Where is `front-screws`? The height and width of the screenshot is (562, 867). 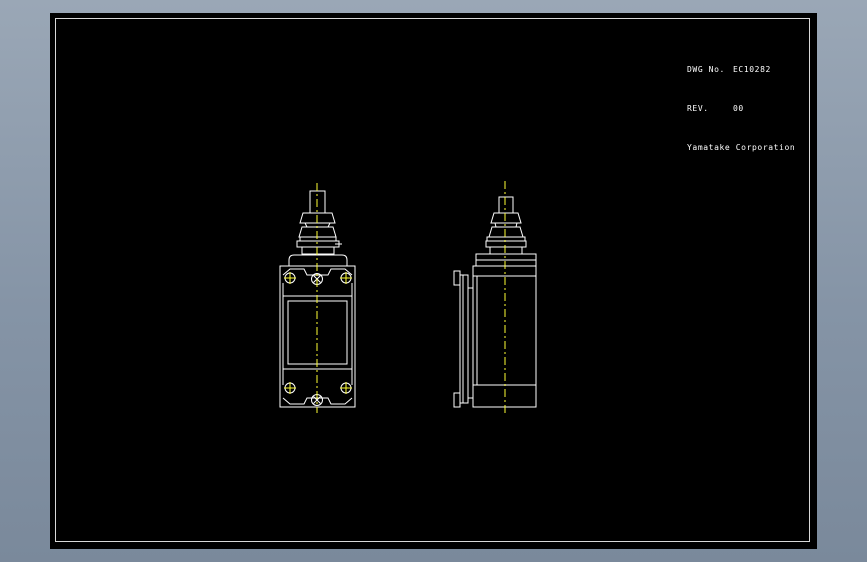 front-screws is located at coordinates (318, 339).